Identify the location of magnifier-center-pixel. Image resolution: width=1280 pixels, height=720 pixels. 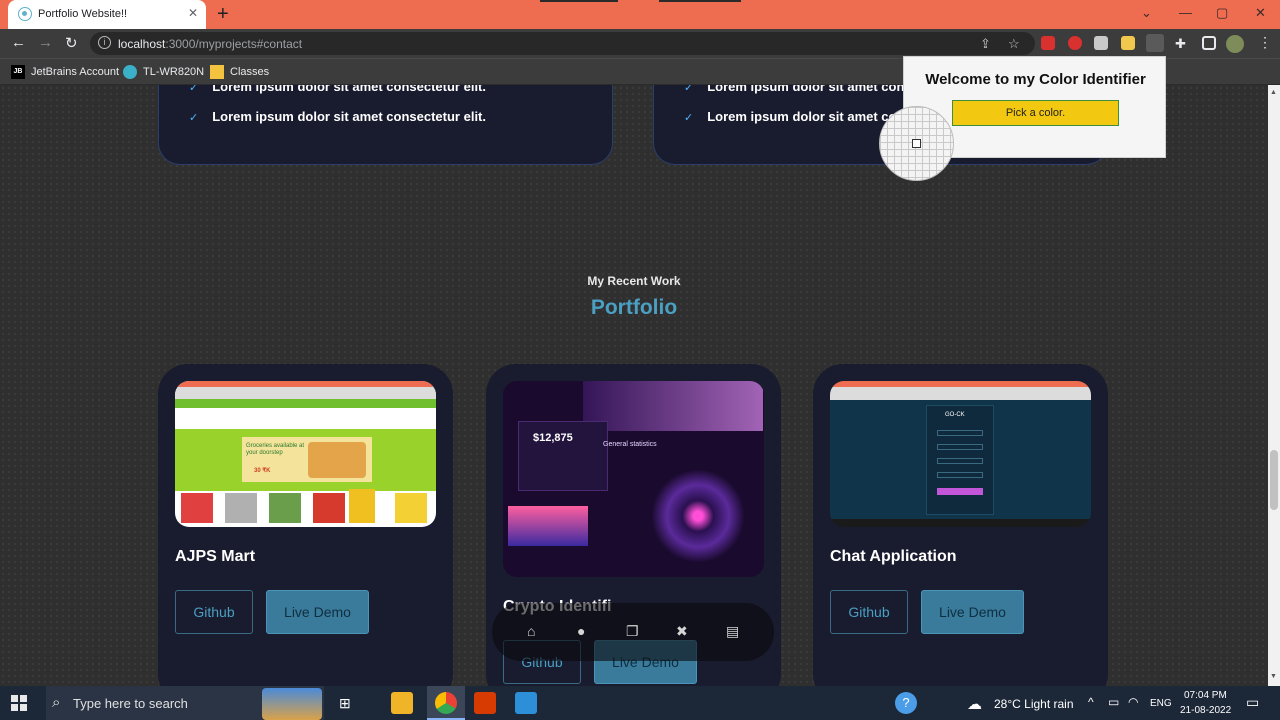
(916, 143).